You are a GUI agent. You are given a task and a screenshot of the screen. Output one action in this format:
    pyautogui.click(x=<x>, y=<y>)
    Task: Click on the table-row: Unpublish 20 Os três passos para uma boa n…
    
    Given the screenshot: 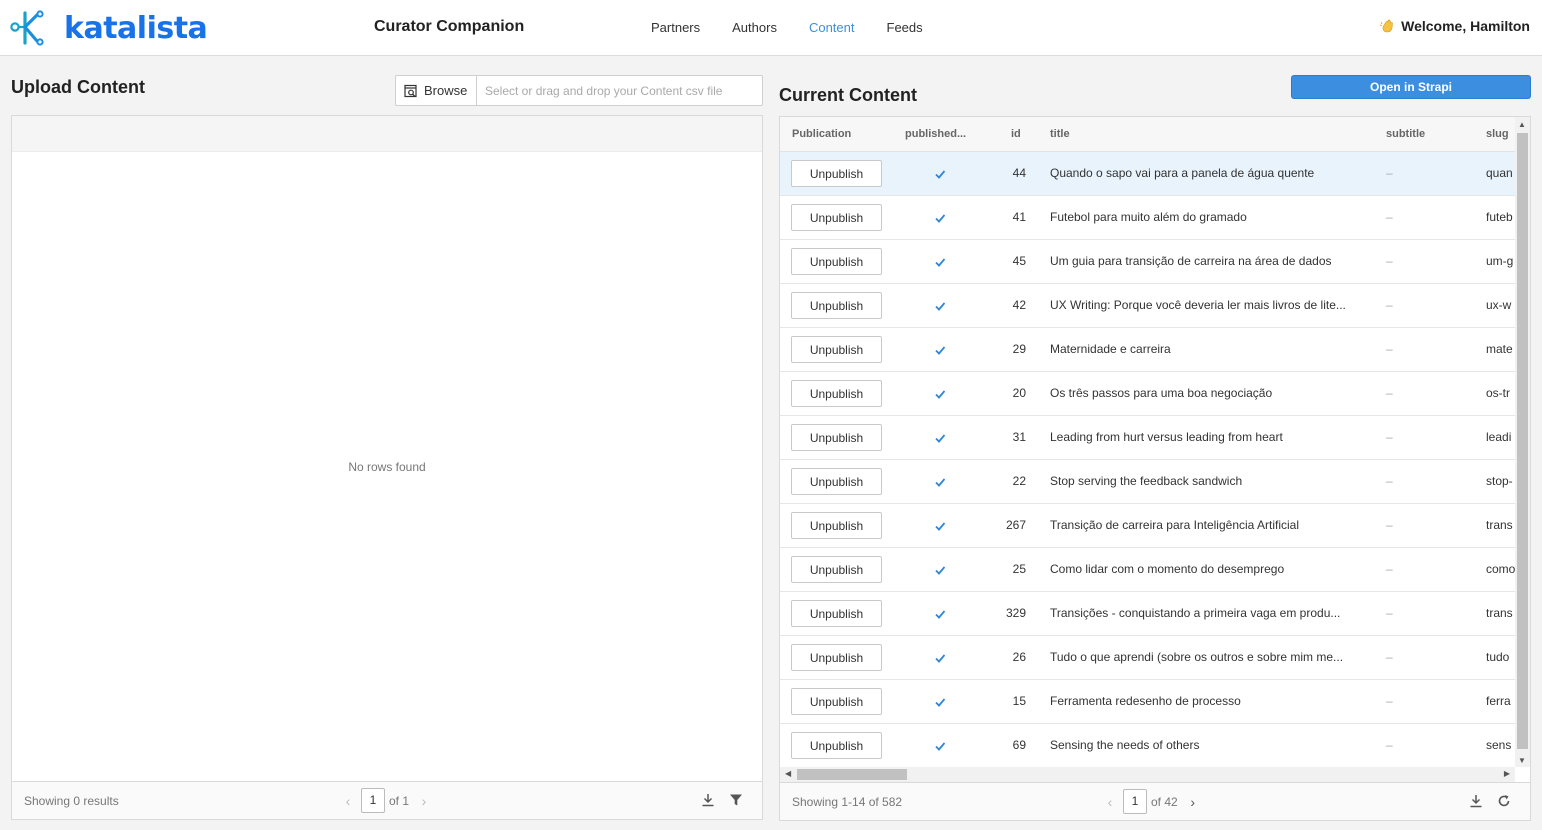 What is the action you would take?
    pyautogui.click(x=1147, y=394)
    